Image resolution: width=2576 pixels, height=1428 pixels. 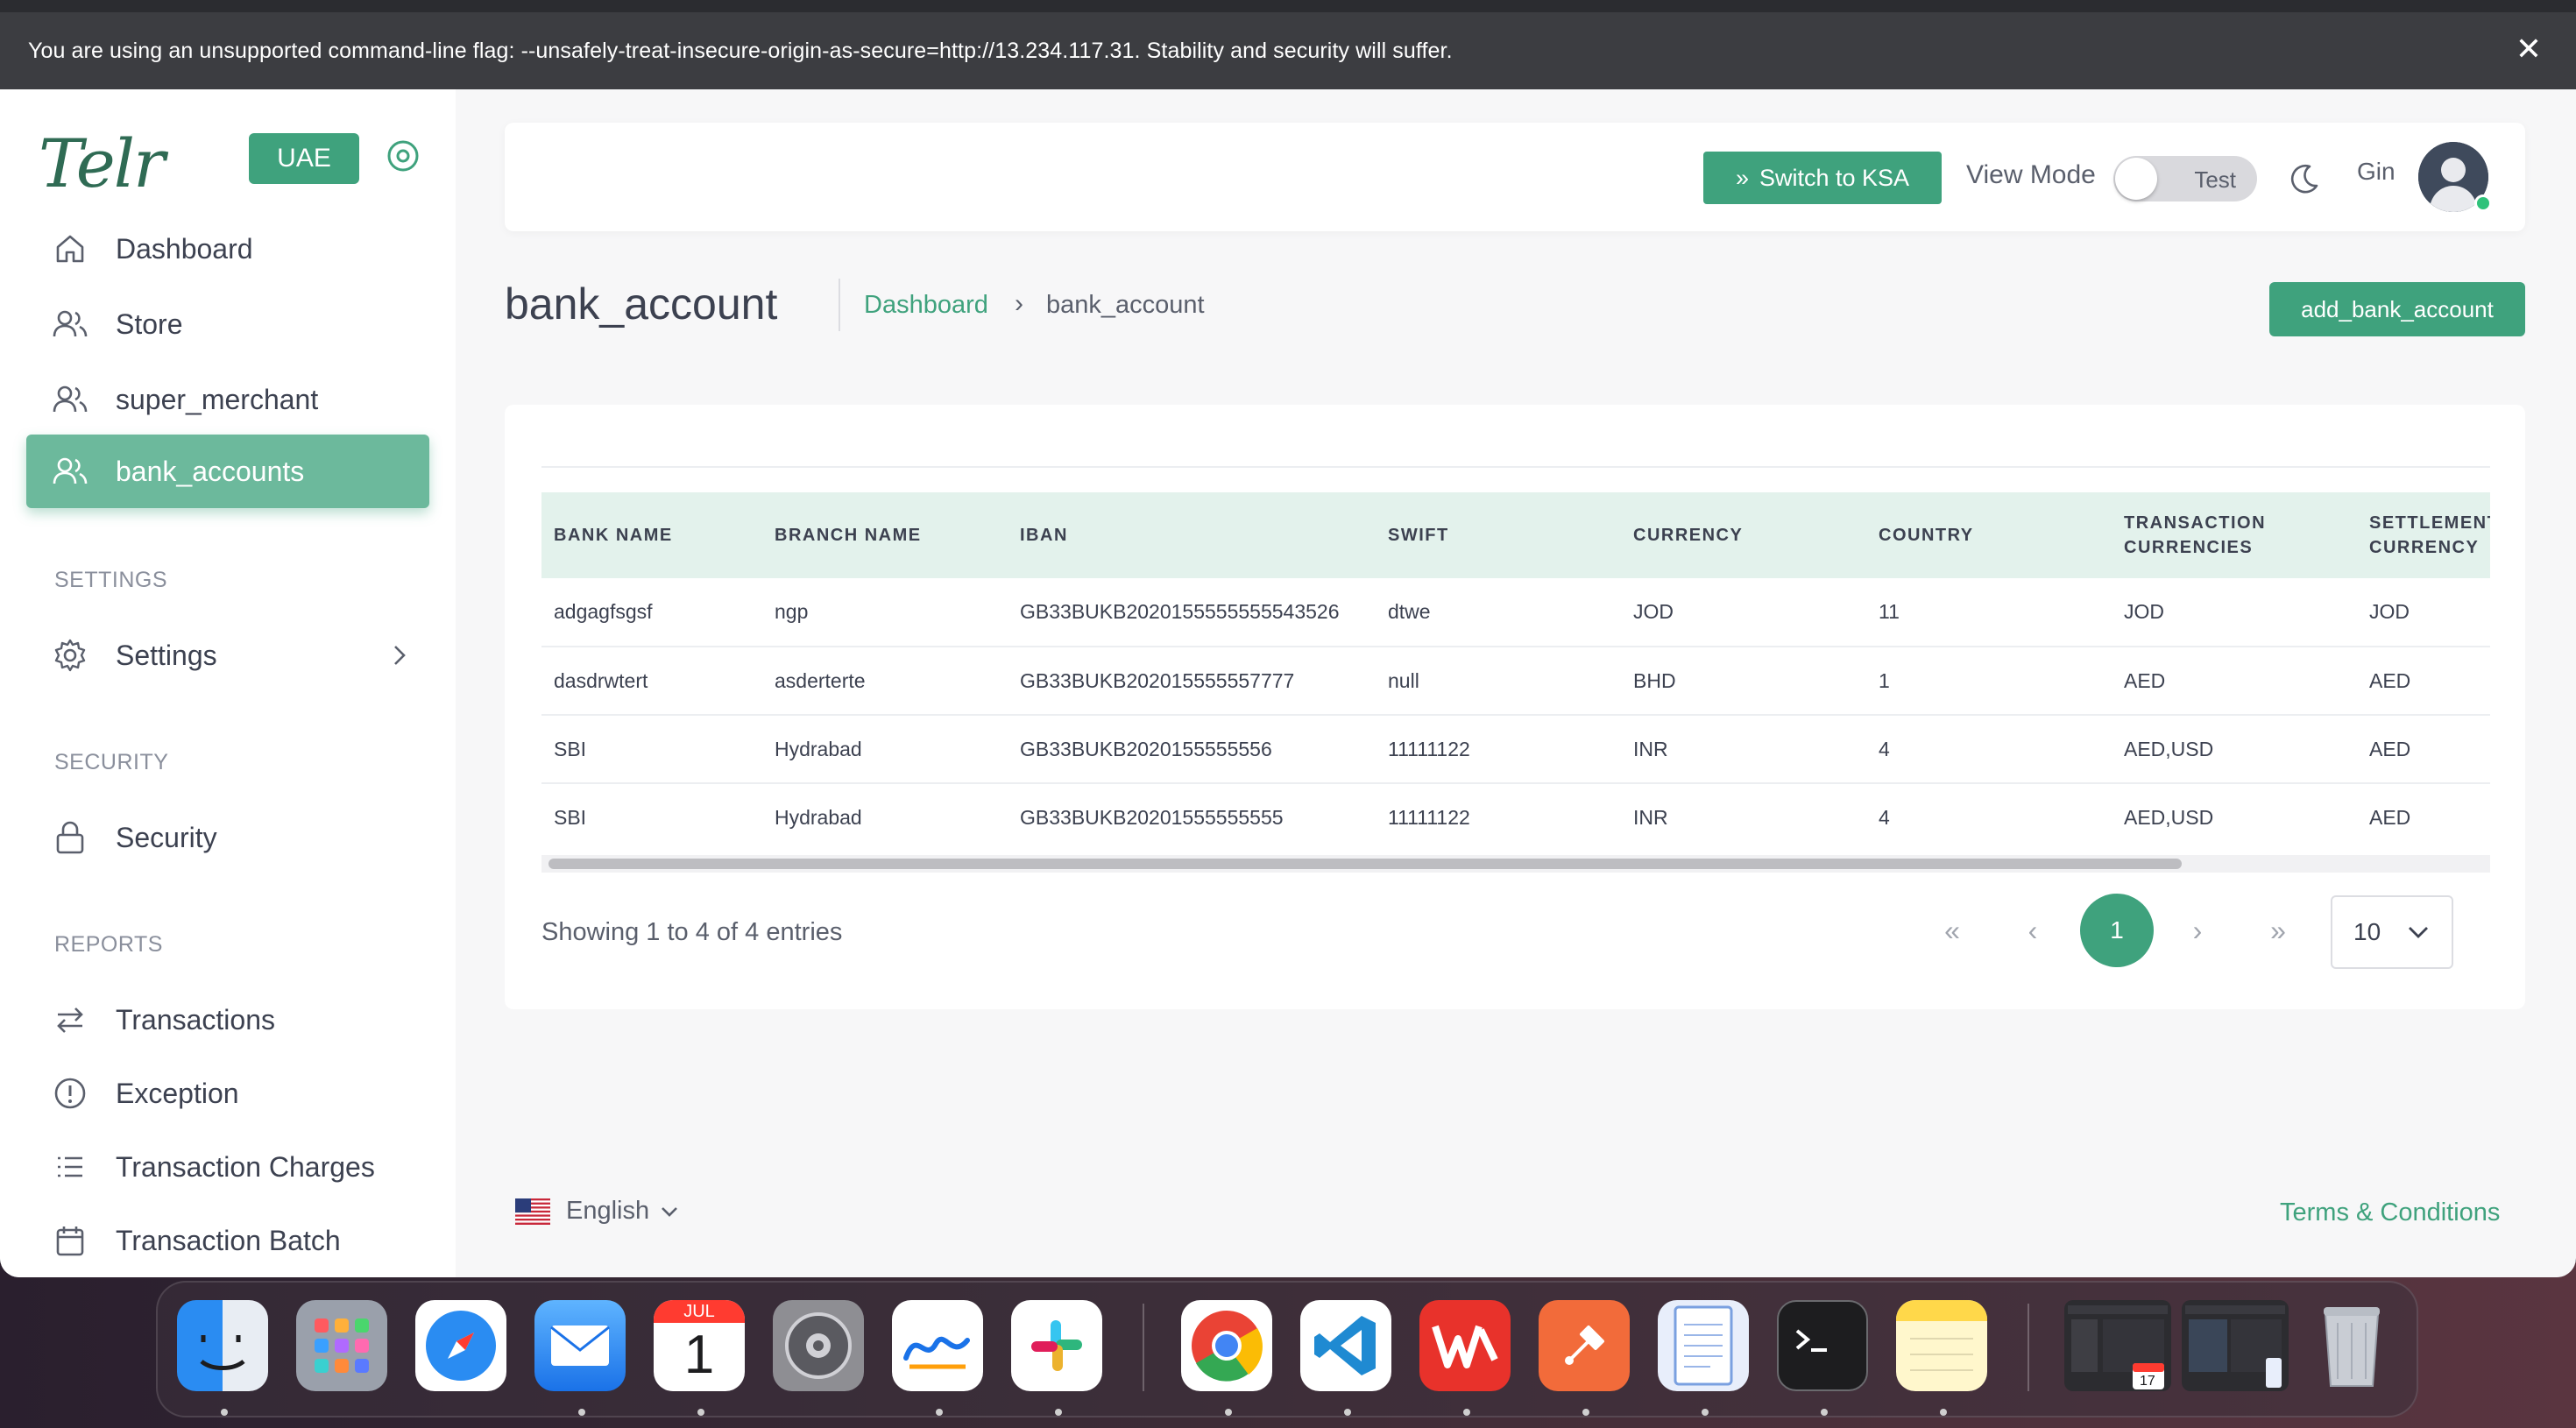 I want to click on sidebar-item-exception: Exception, so click(x=227, y=1093).